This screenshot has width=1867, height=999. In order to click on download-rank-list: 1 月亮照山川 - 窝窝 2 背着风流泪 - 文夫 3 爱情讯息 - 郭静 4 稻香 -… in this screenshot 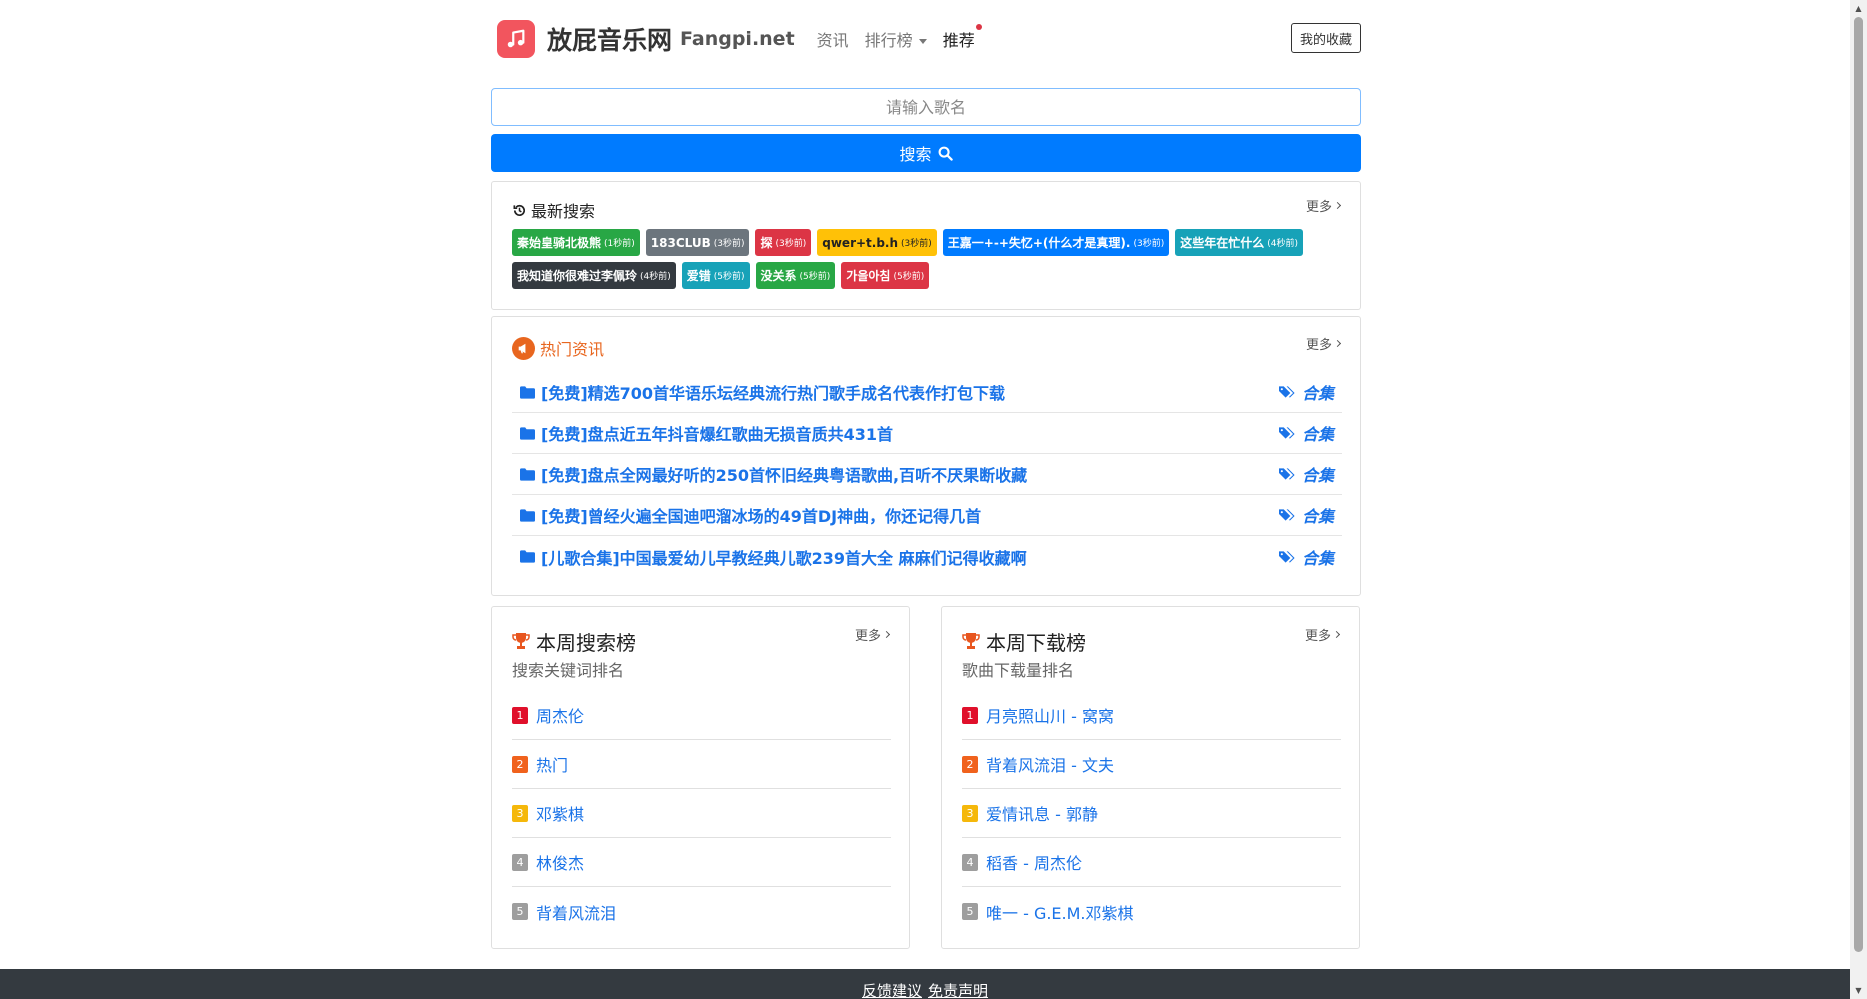, I will do `click(1151, 813)`.